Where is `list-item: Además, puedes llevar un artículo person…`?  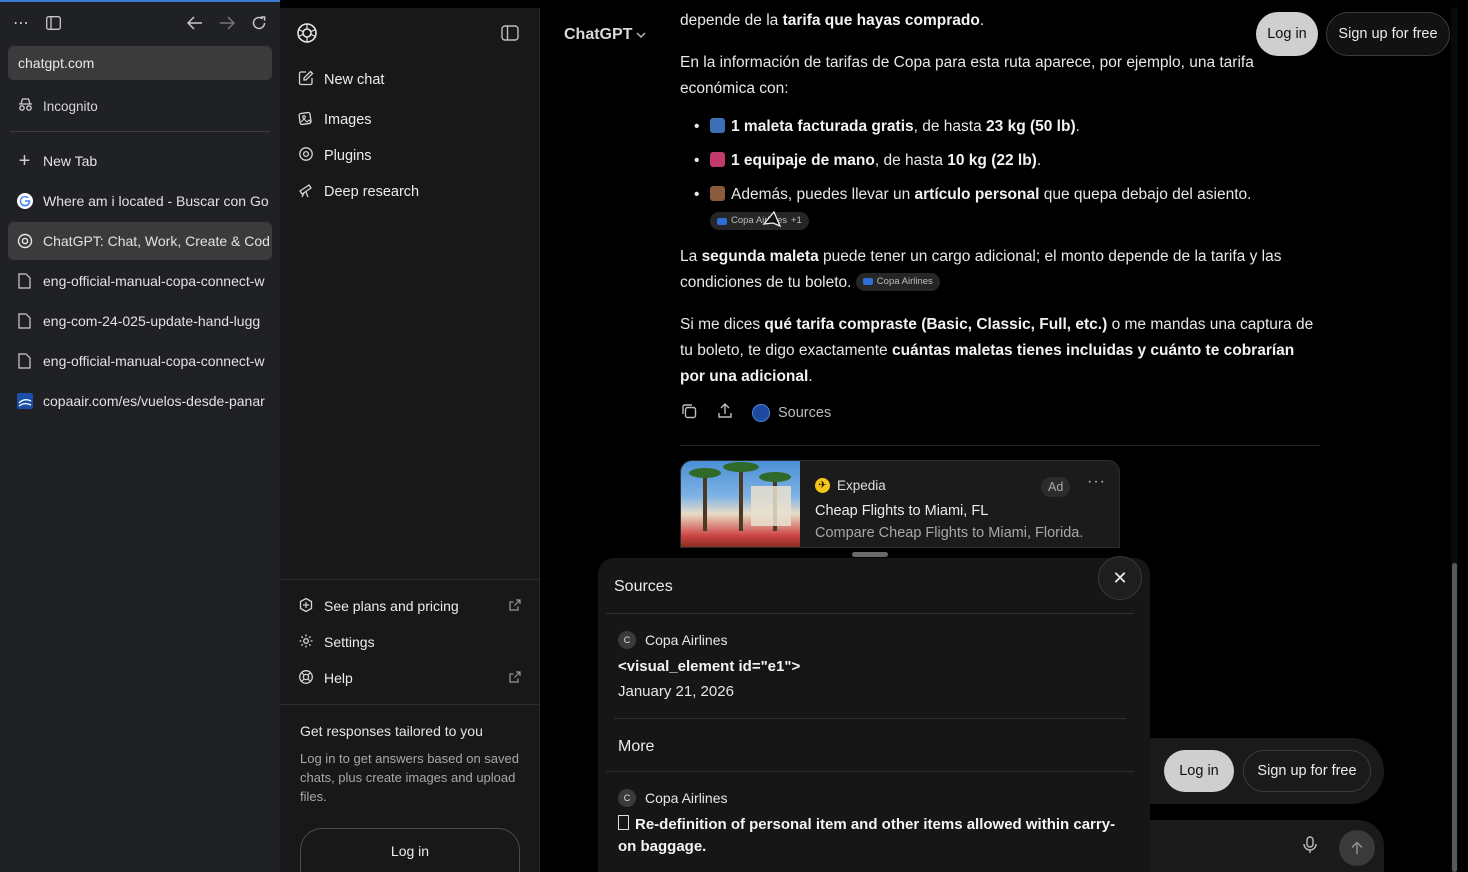
list-item: Además, puedes llevar un artículo person… is located at coordinates (1000, 195).